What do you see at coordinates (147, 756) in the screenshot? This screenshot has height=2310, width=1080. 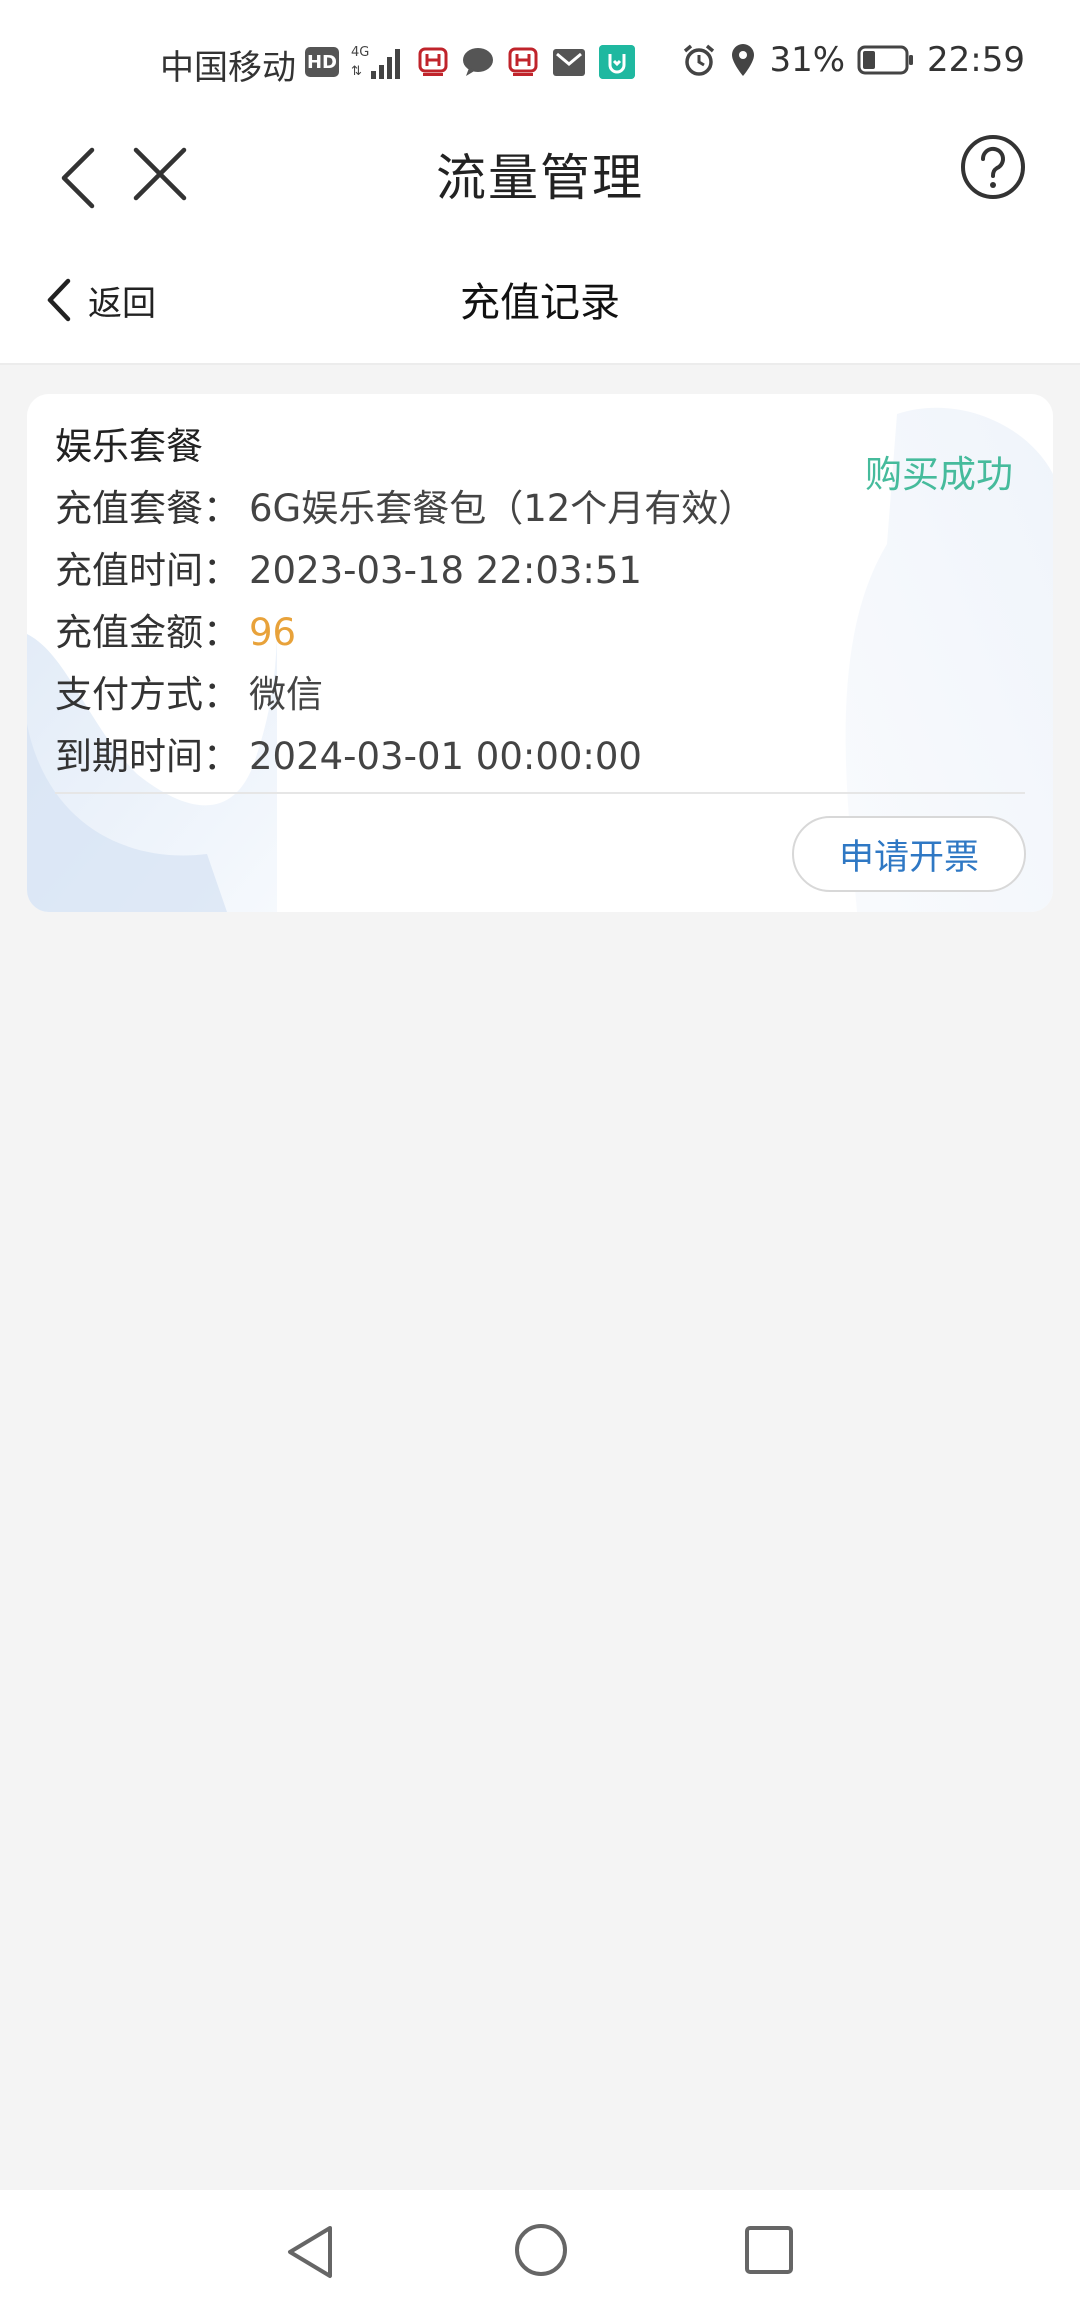 I see `info-label: 到期时间：` at bounding box center [147, 756].